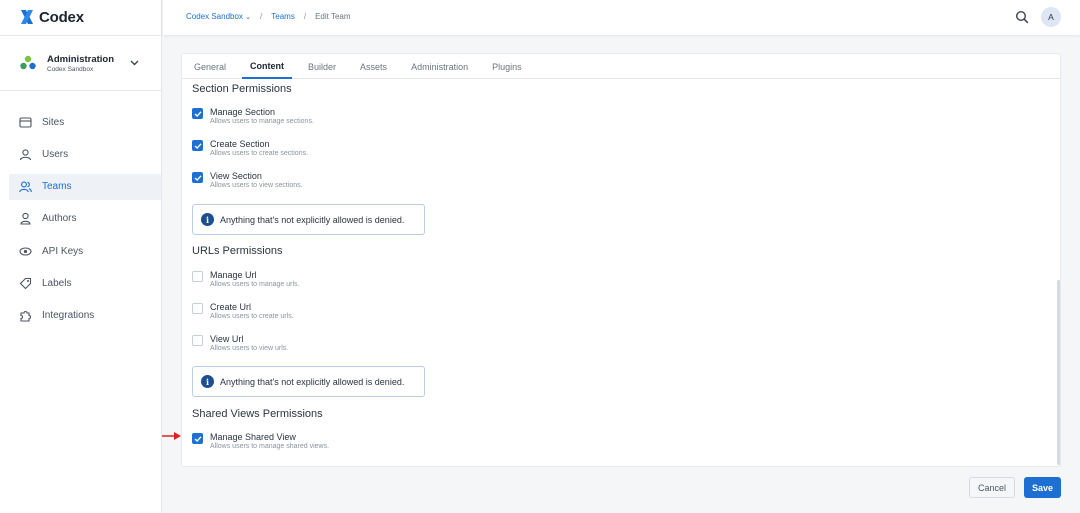 This screenshot has height=513, width=1080. What do you see at coordinates (333, 16) in the screenshot?
I see `breadcrumb-current: Edit Team` at bounding box center [333, 16].